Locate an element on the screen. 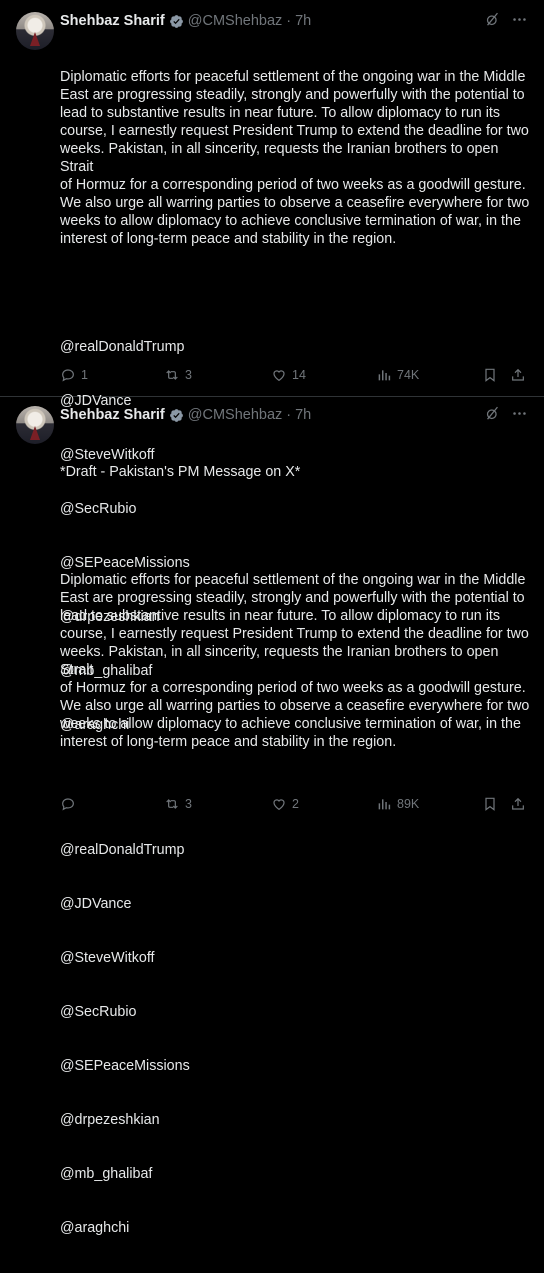 The image size is (544, 1273). reply-button: 1 is located at coordinates (74, 375).